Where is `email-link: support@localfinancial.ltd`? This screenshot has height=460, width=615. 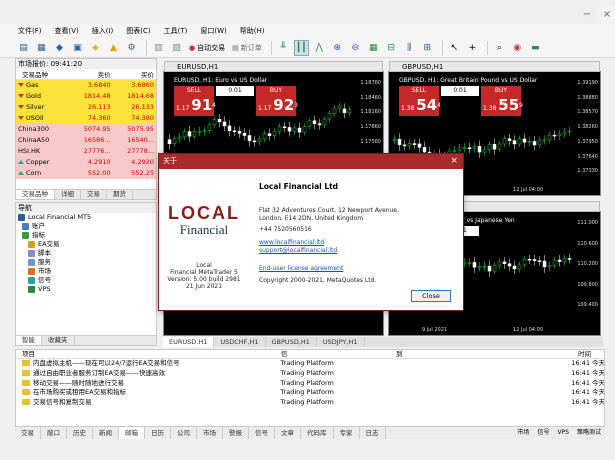 email-link: support@localfinancial.ltd is located at coordinates (329, 251).